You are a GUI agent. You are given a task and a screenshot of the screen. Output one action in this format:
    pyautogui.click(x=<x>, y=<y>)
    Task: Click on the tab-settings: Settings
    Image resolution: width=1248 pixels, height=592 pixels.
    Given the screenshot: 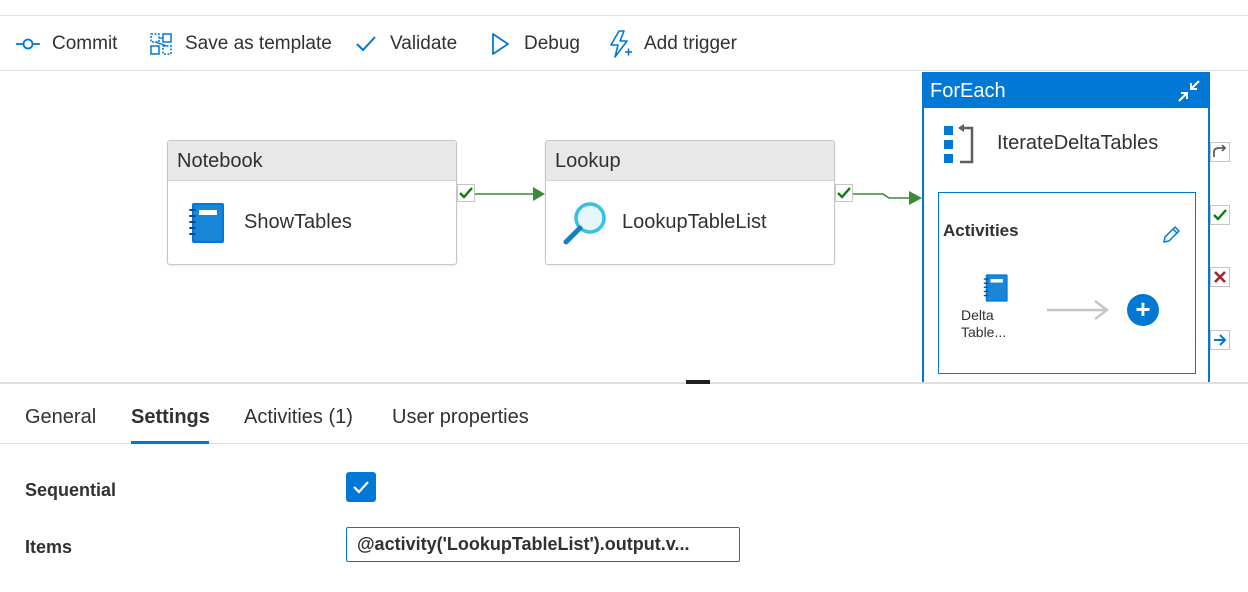 What is the action you would take?
    pyautogui.click(x=170, y=417)
    